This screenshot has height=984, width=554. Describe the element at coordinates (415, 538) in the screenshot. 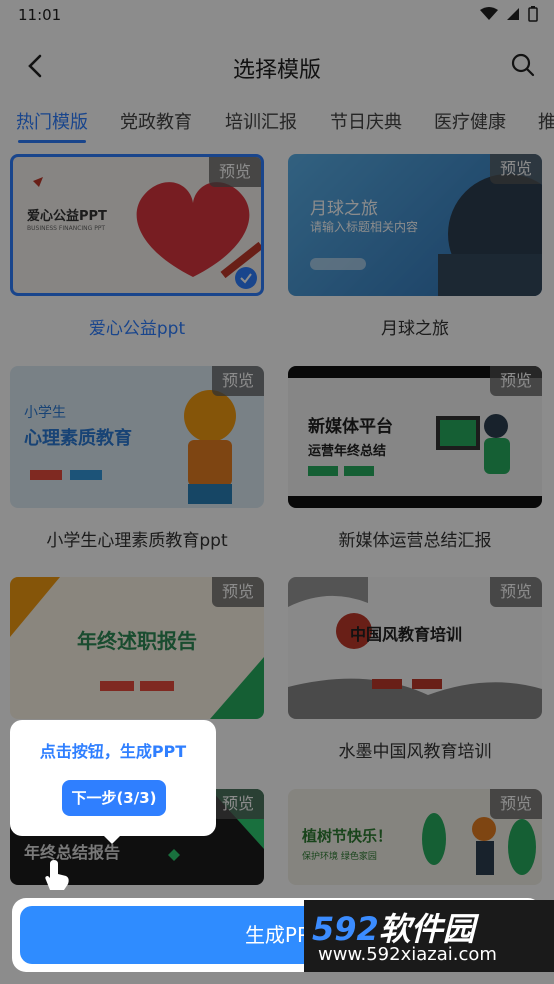

I see `template-title: 新媒体运营总结汇报` at that location.